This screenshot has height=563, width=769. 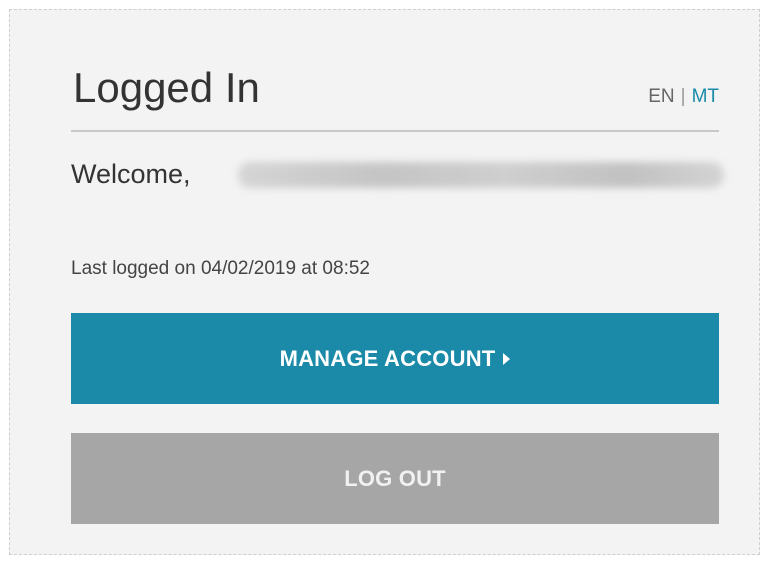 I want to click on manage-account-button: MANAGE ACCOUNT, so click(x=395, y=358).